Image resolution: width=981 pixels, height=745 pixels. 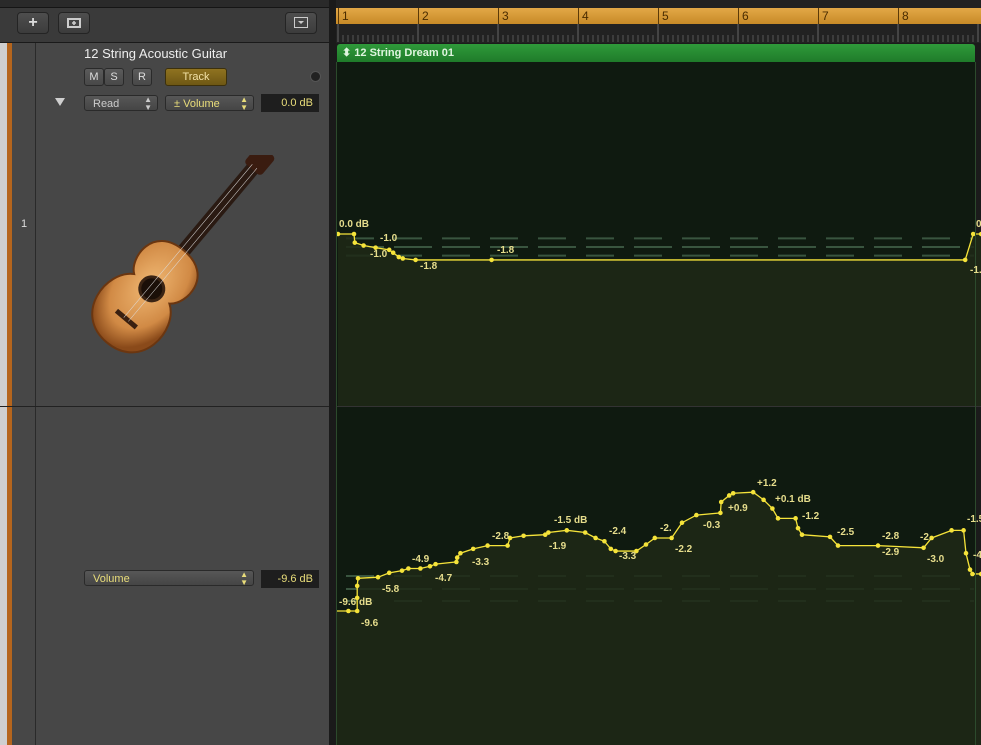 I want to click on automation-value-label: -2.5, so click(x=846, y=532).